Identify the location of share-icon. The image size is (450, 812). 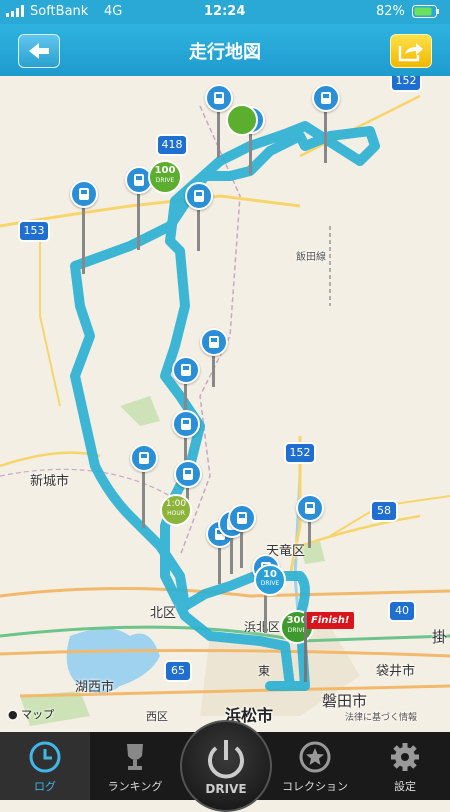
(410, 52).